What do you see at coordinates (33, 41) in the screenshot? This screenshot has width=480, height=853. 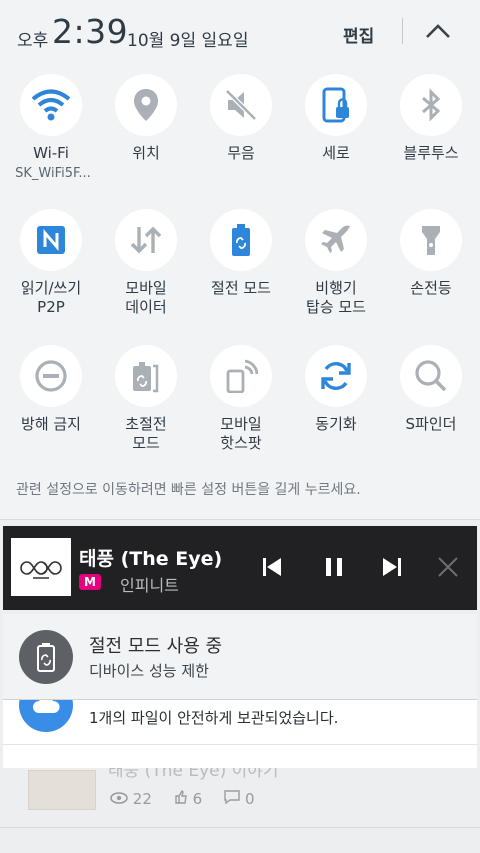 I see `ampm-label: 오후` at bounding box center [33, 41].